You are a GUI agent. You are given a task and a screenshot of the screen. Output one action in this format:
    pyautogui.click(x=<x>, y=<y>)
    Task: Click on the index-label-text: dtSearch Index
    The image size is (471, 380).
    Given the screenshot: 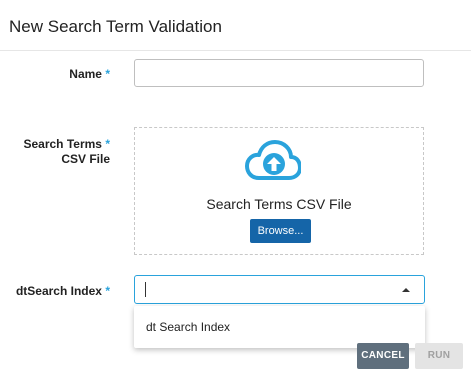 What is the action you would take?
    pyautogui.click(x=58, y=291)
    